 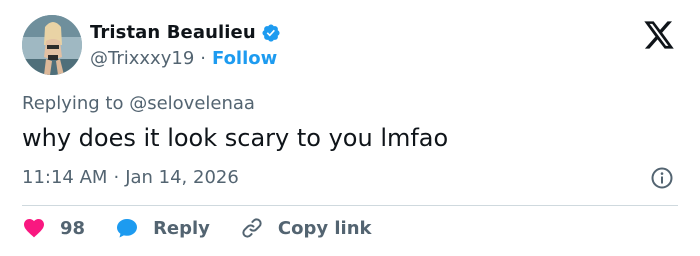 I want to click on action-bar: 98 Reply Copy link, so click(x=212, y=228).